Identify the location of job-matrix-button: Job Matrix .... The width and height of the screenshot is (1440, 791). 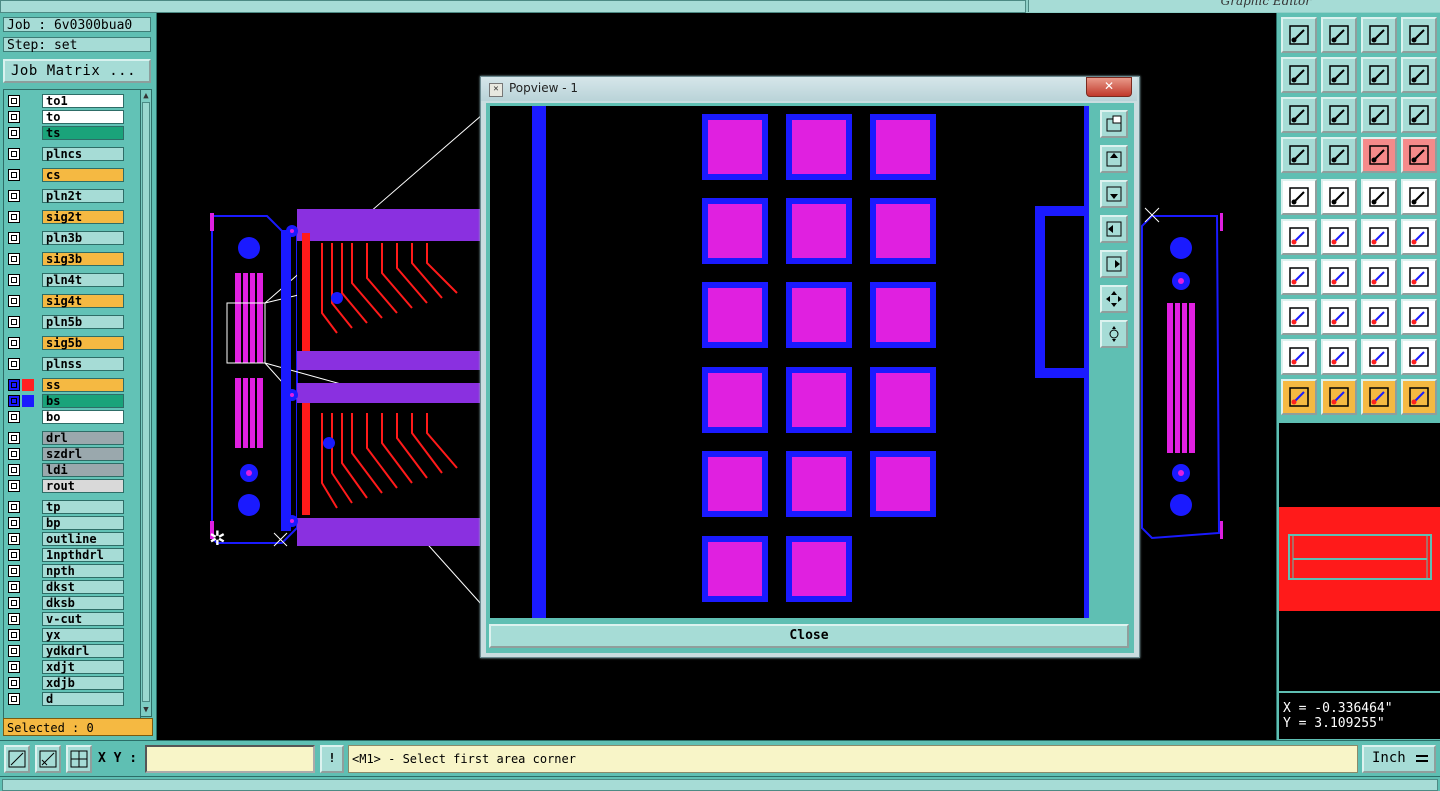
(77, 71).